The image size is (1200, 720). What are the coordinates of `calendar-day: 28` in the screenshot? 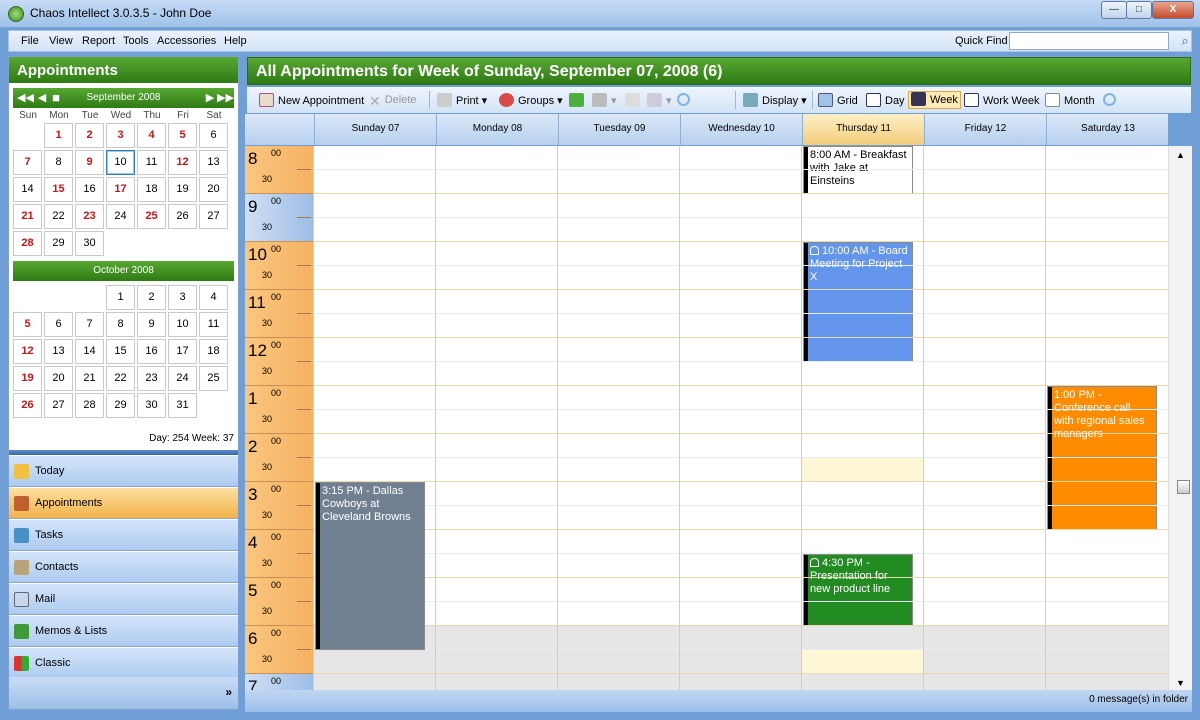 It's located at (27, 243).